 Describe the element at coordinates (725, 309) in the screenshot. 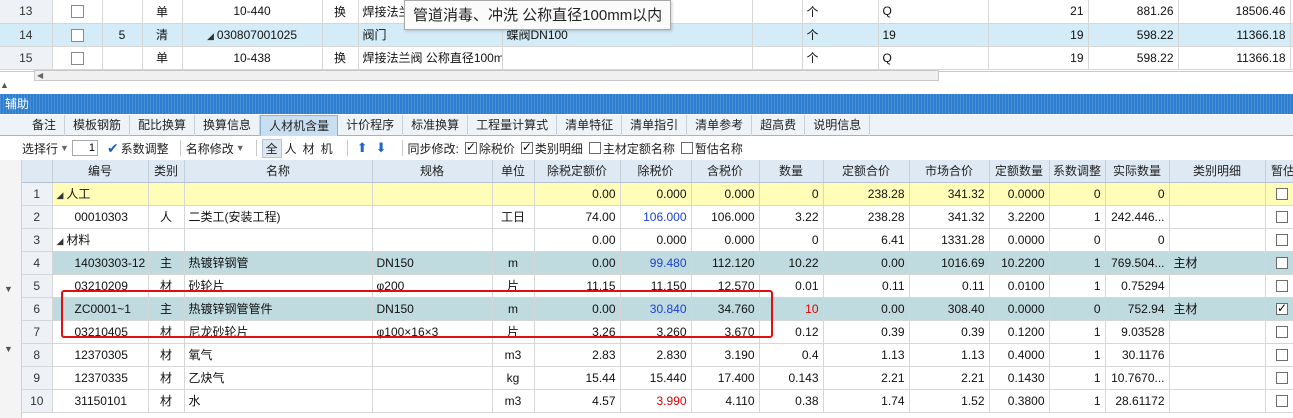

I see `tax-incl-price-cell: 34.760` at that location.